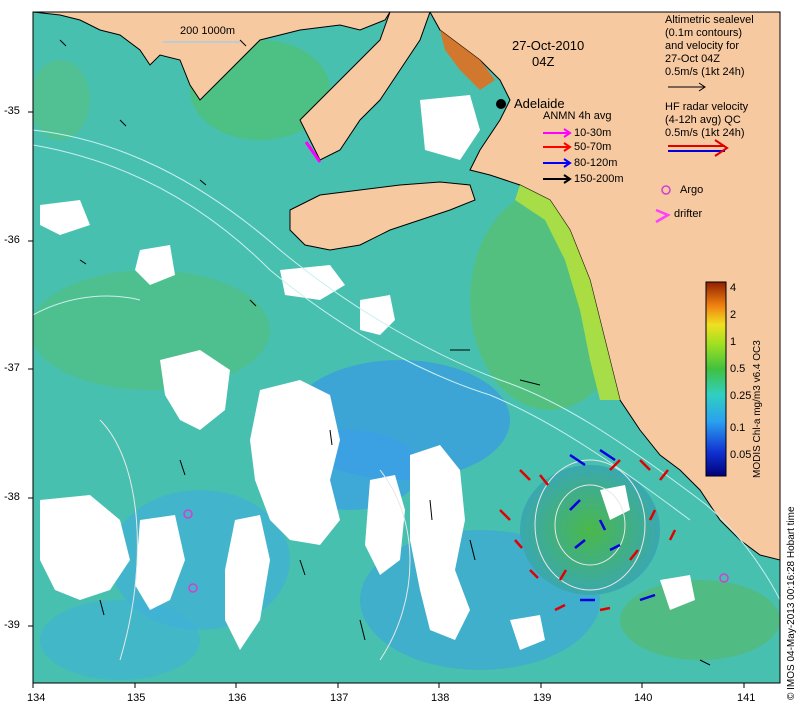  Describe the element at coordinates (339, 698) in the screenshot. I see `x-tick-label: 137` at that location.